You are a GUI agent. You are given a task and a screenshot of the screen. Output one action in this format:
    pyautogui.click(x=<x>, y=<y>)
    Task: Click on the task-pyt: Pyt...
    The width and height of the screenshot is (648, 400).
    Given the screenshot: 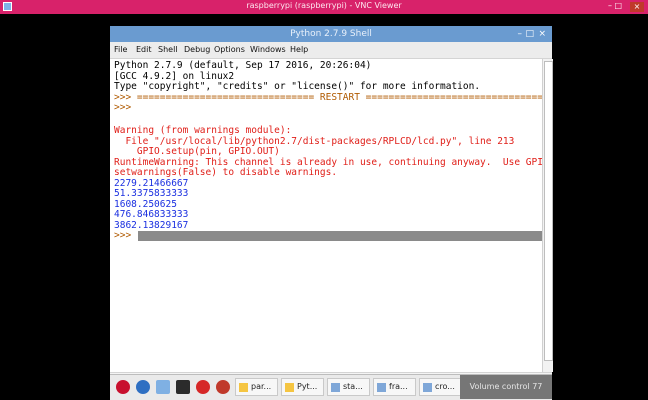 What is the action you would take?
    pyautogui.click(x=302, y=387)
    